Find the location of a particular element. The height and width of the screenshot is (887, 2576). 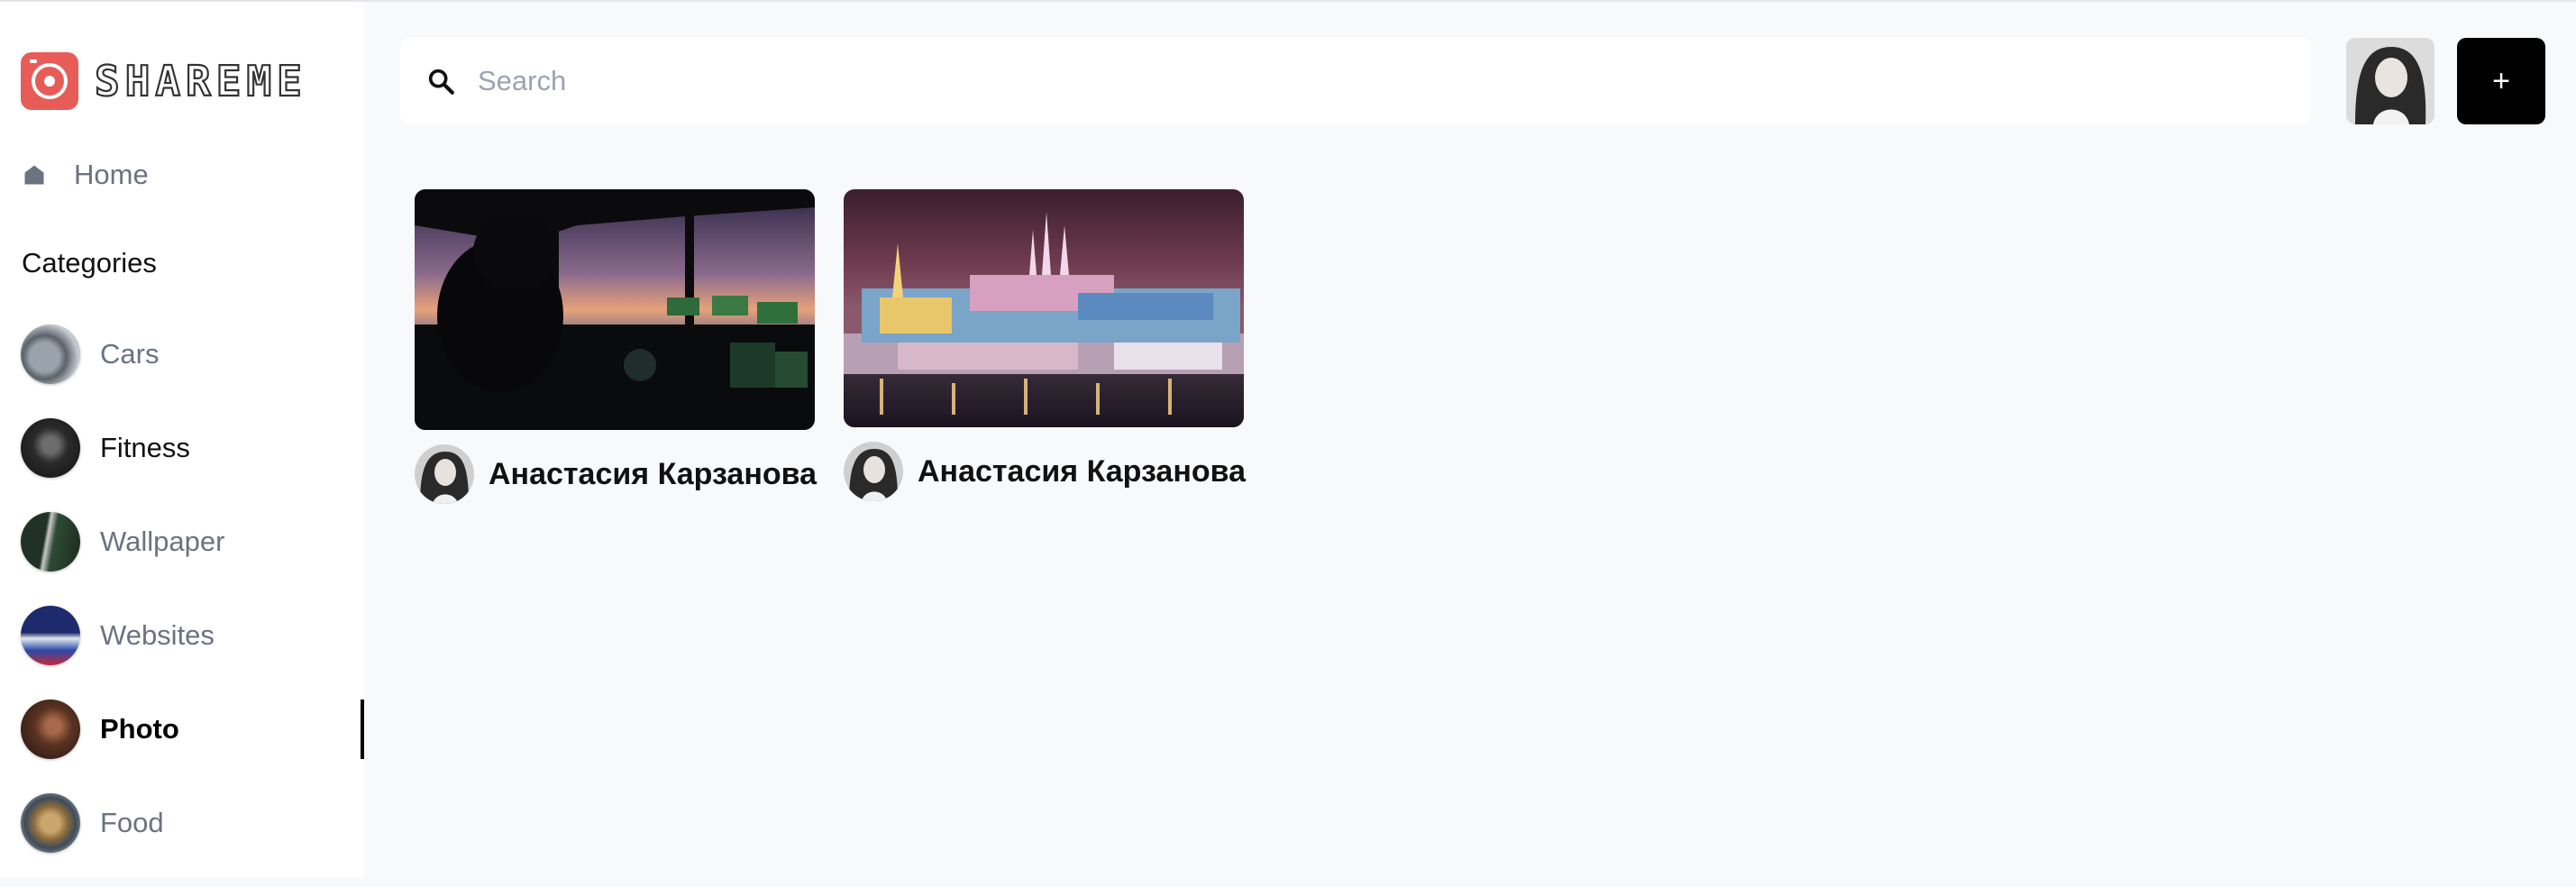

category-label: Websites is located at coordinates (157, 635).